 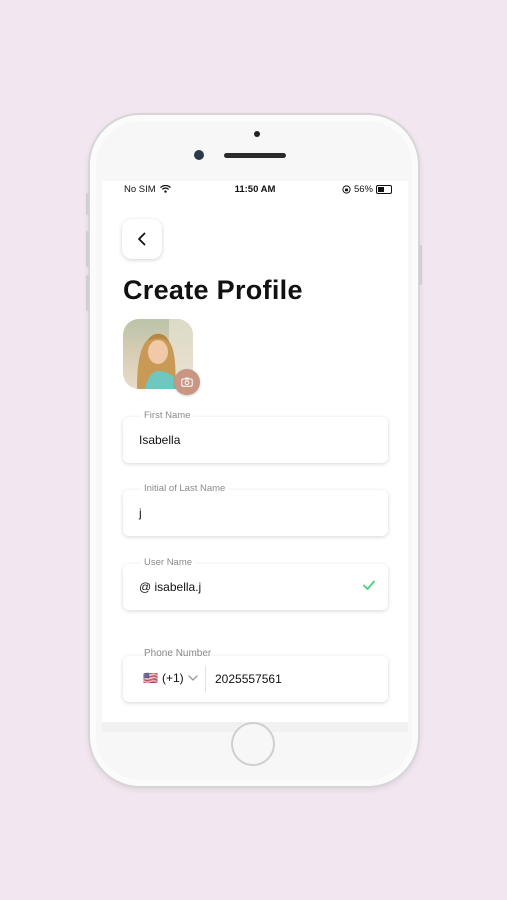 I want to click on proximity-sensor, so click(x=257, y=134).